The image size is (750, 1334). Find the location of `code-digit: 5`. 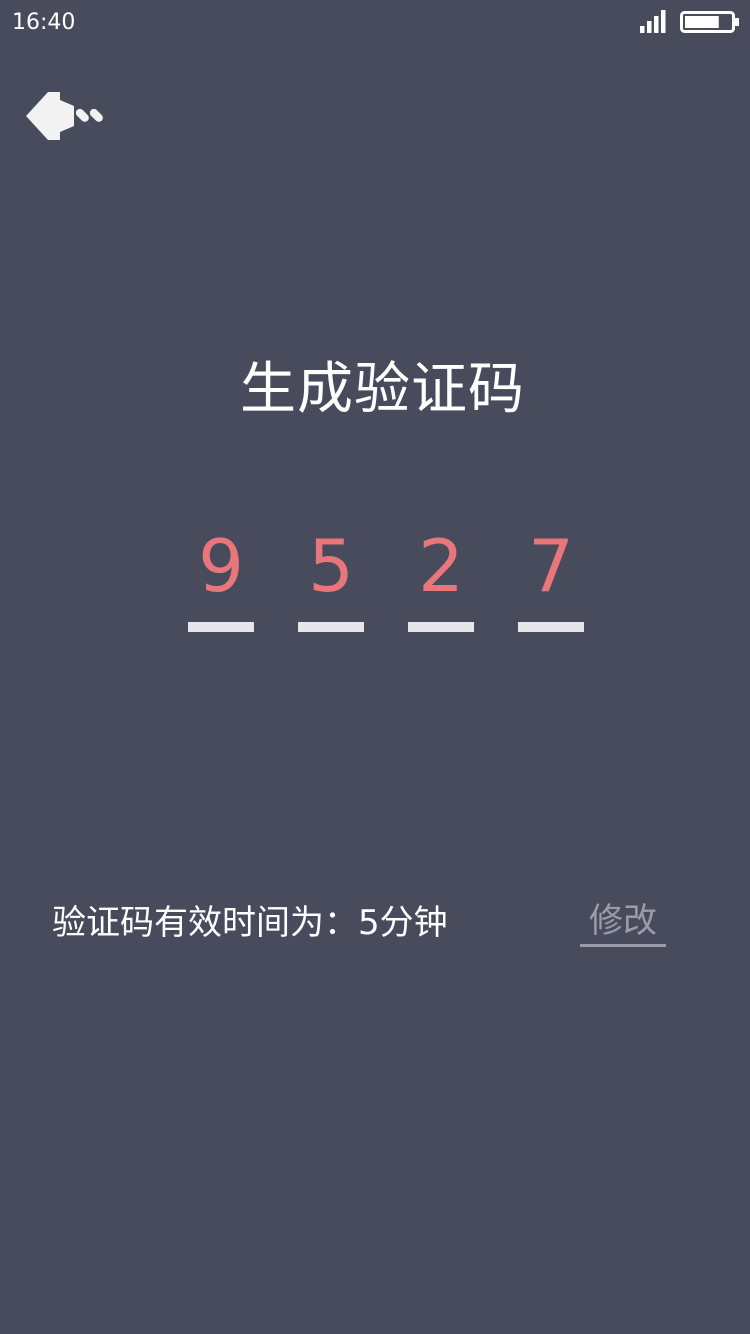

code-digit: 5 is located at coordinates (331, 566).